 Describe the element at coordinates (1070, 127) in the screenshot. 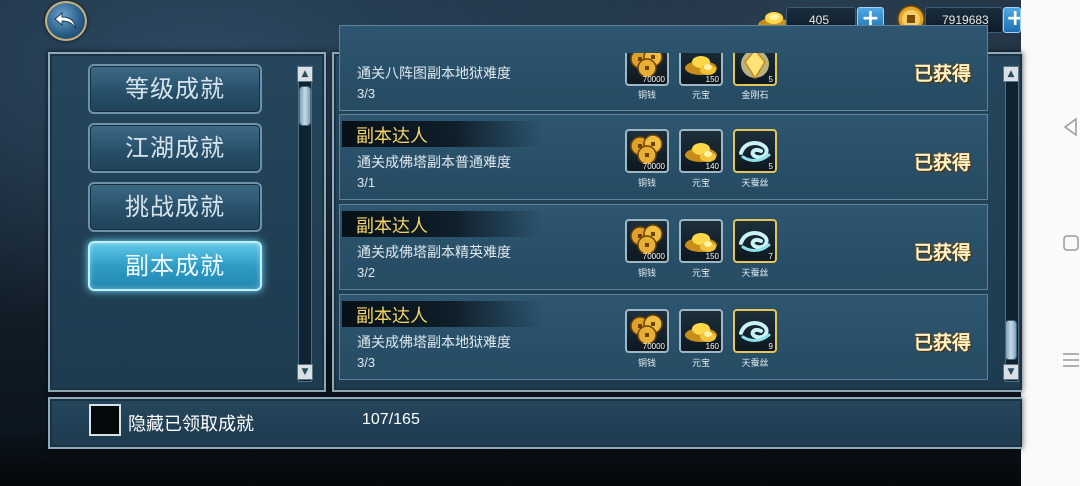

I see `nav-back-icon` at that location.